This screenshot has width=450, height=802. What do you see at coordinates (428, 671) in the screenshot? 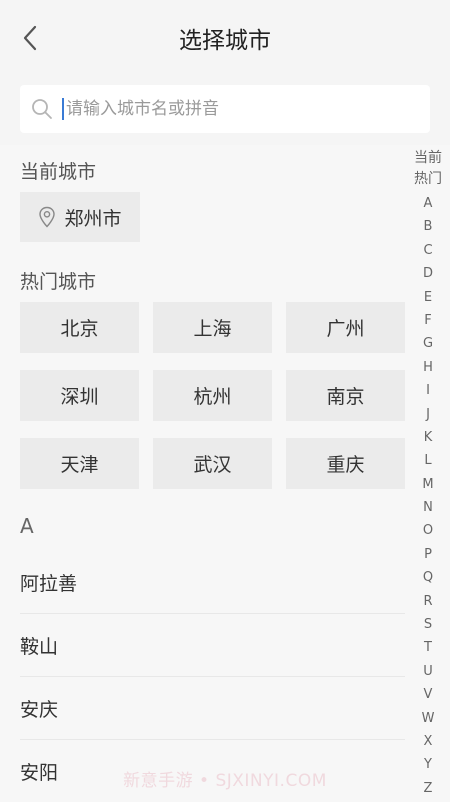
I see `index-letter: U` at bounding box center [428, 671].